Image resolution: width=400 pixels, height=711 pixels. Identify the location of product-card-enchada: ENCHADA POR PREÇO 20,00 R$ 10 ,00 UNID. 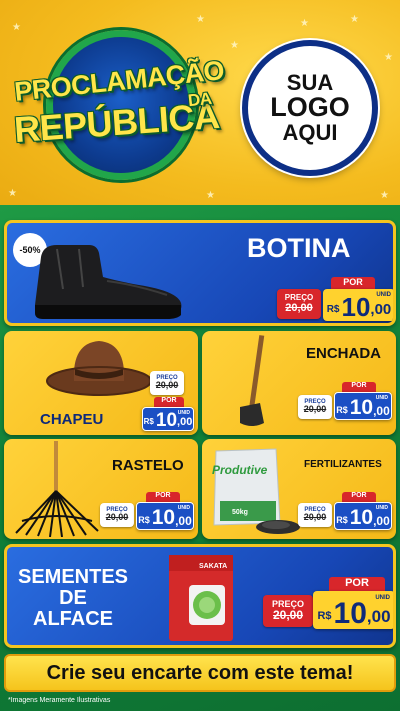
(299, 383).